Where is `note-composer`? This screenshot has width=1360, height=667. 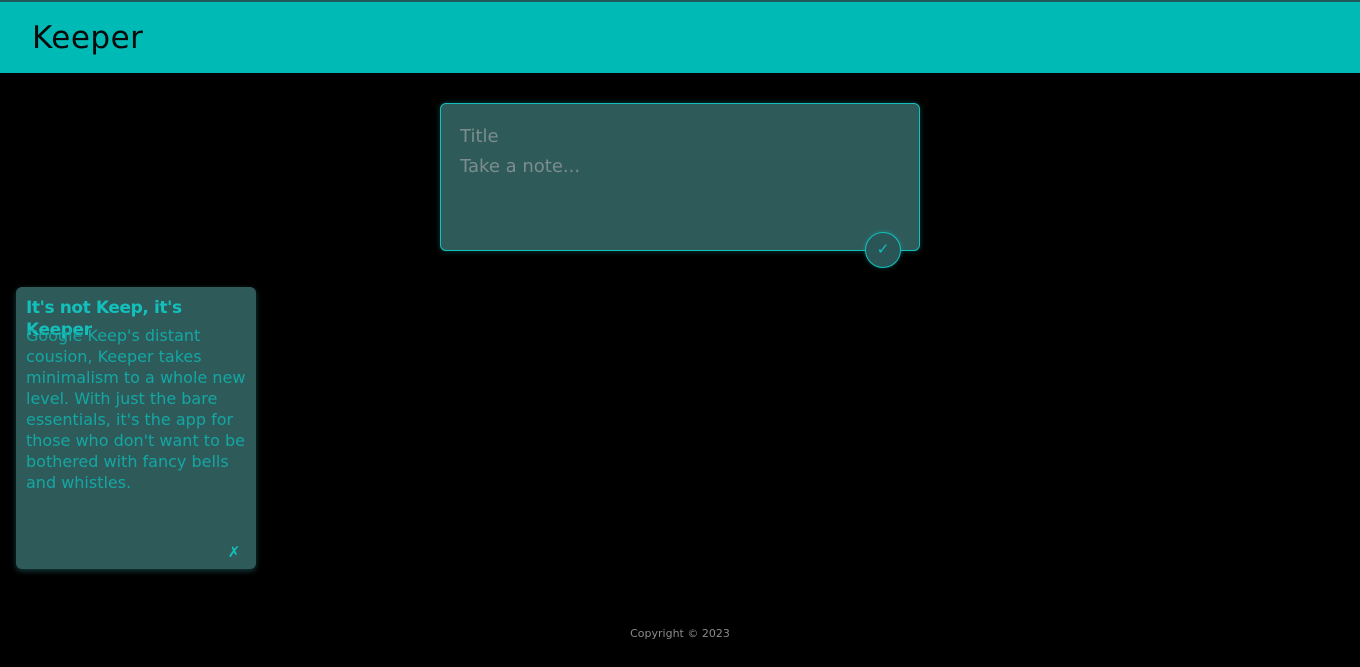 note-composer is located at coordinates (680, 177).